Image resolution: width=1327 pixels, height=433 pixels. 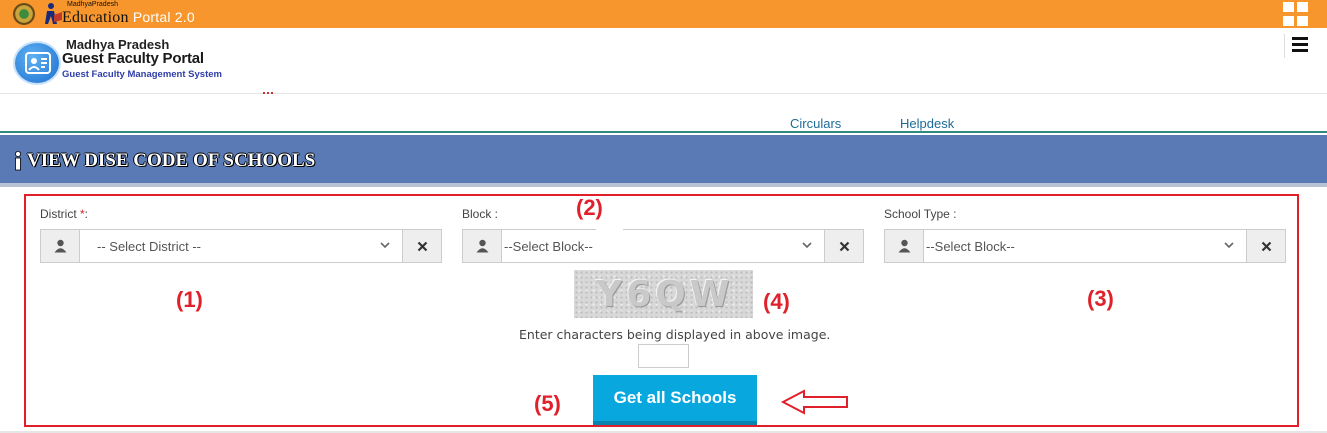 I want to click on state-seal-icon, so click(x=24, y=14).